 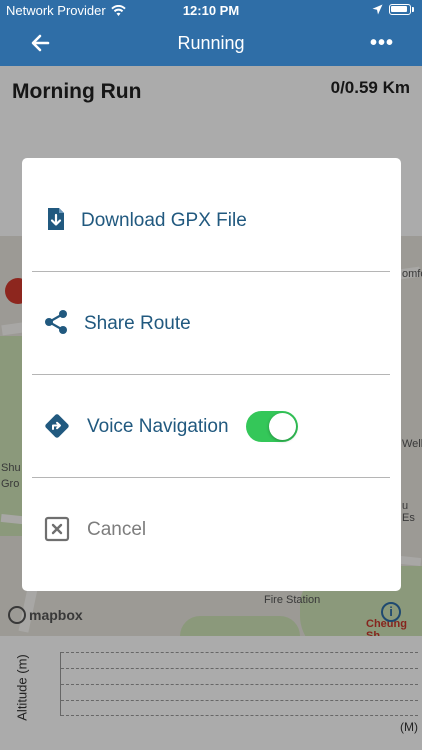 I want to click on more-options-icon: •••, so click(x=382, y=43).